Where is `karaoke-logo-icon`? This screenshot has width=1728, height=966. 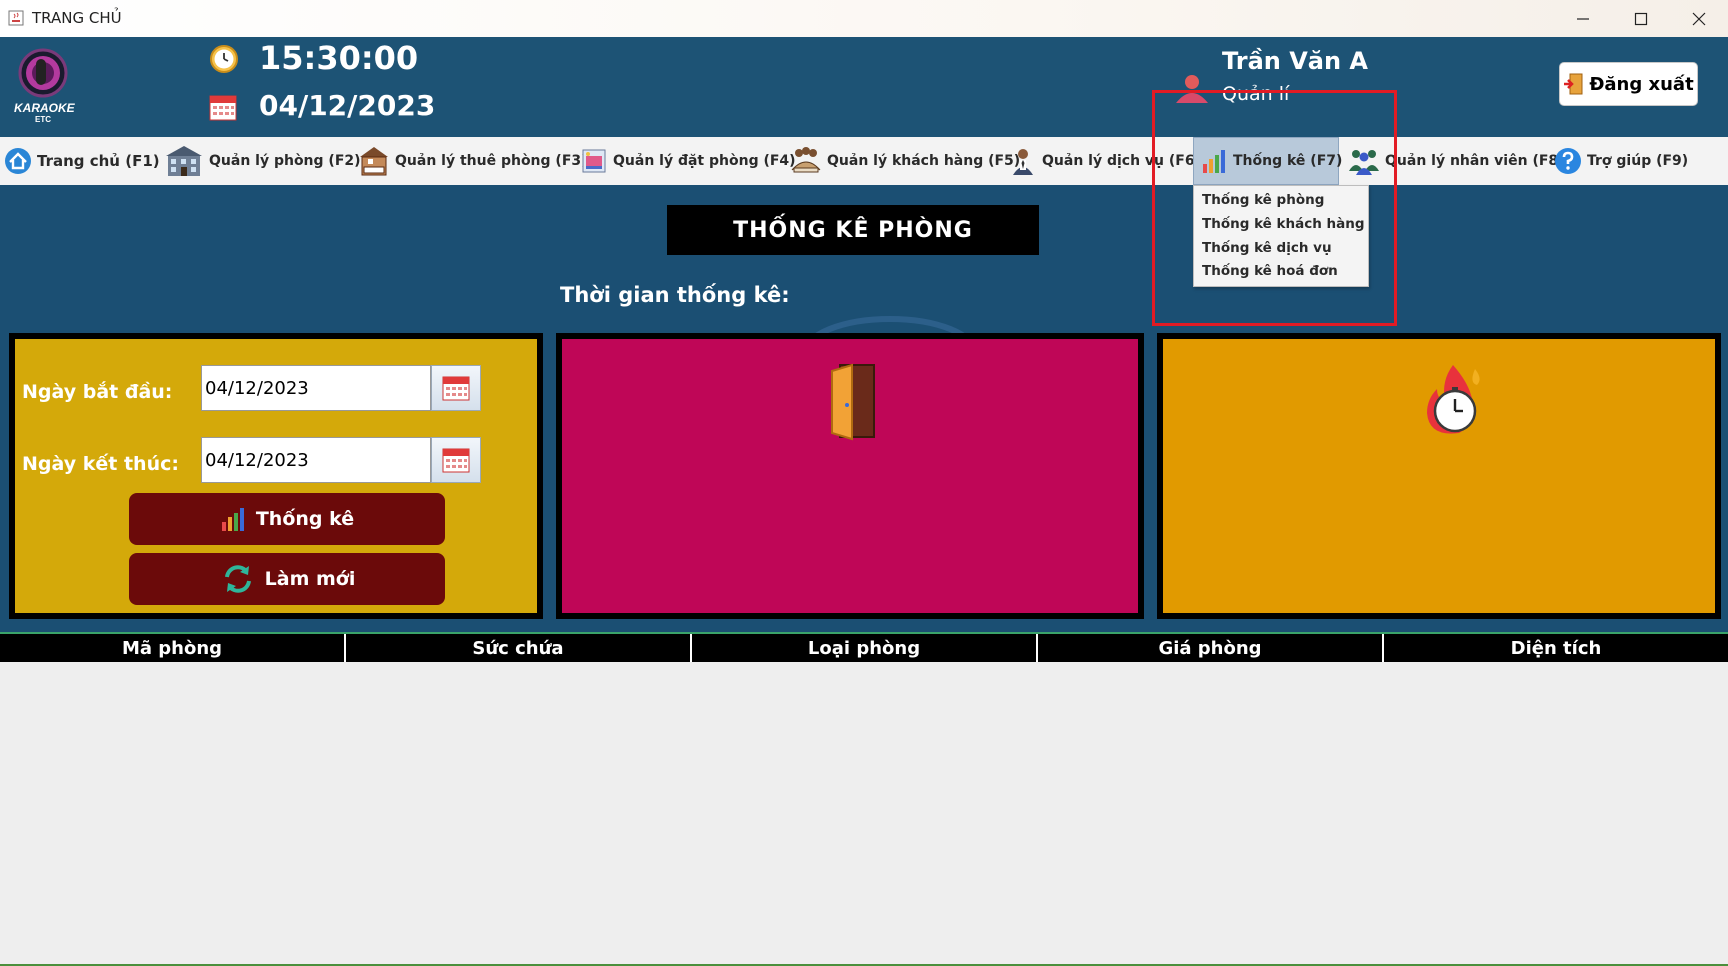
karaoke-logo-icon is located at coordinates (43, 73).